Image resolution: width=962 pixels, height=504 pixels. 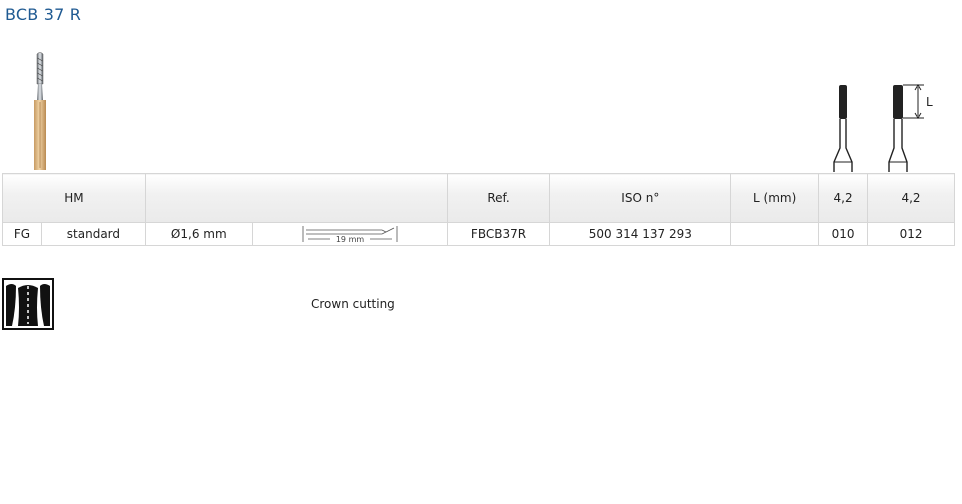 I want to click on cell-shank-drawing: 19 mm, so click(x=349, y=234).